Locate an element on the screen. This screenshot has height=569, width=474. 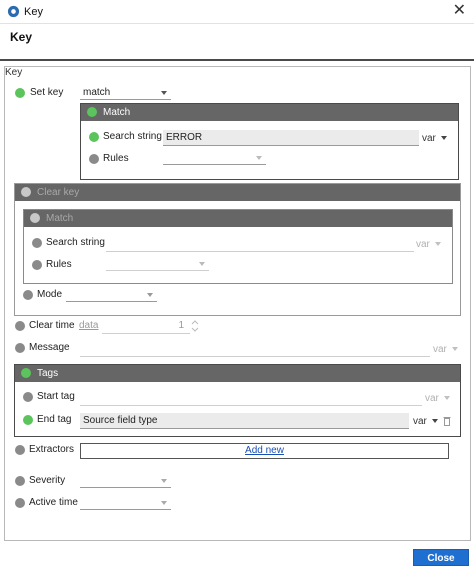
clear-time-label: Clear time is located at coordinates (52, 325).